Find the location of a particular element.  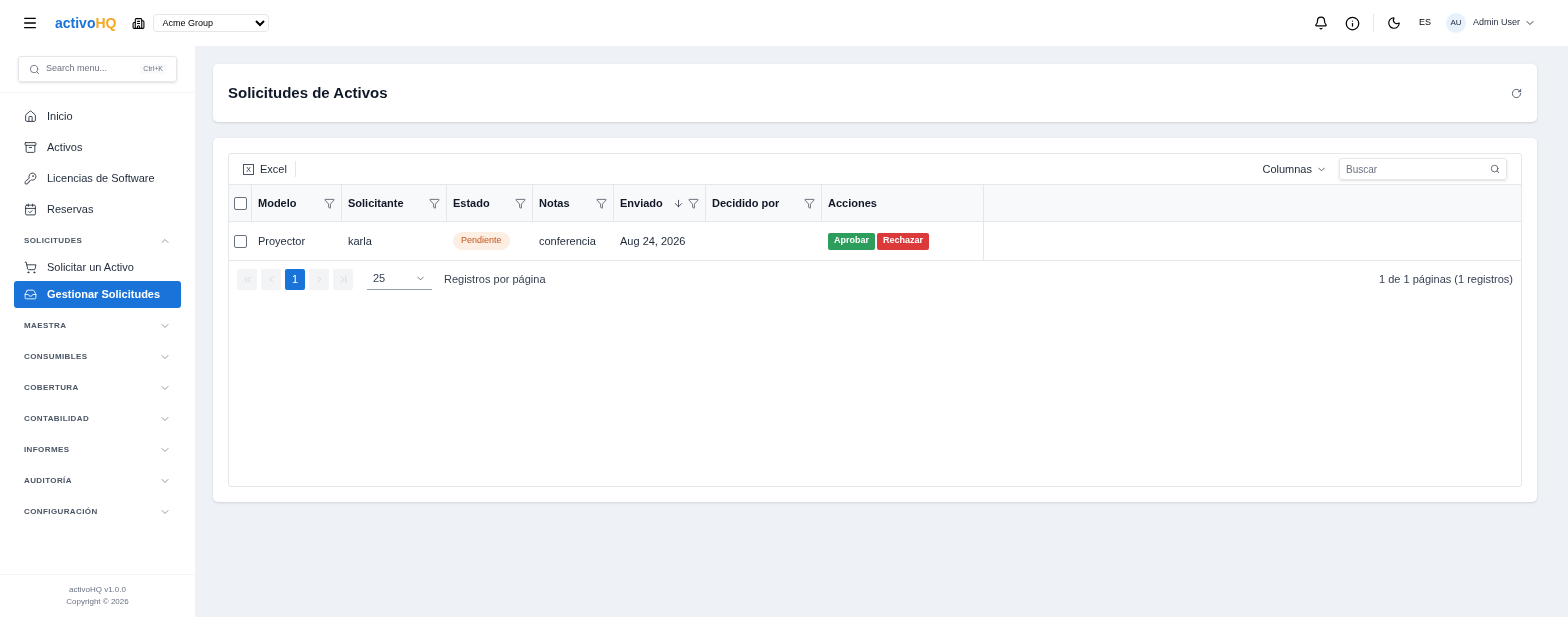

pagination-summary: 1 de 1 páginas (1 registros) is located at coordinates (1446, 279).